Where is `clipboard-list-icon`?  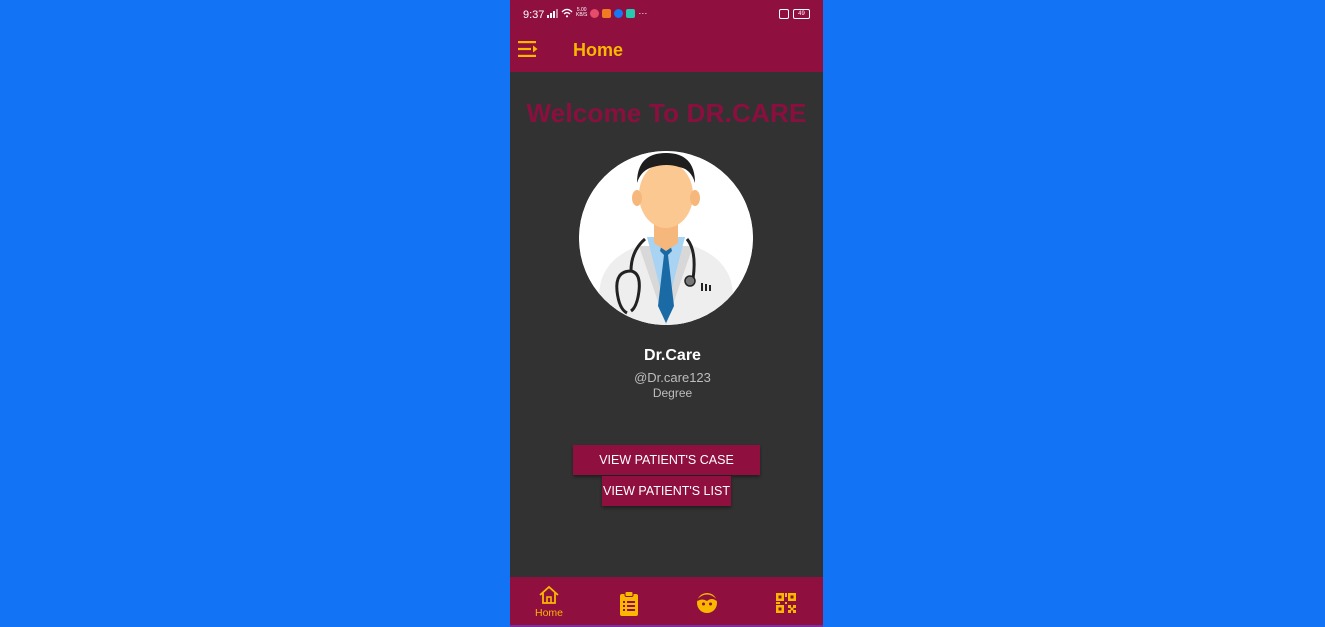 clipboard-list-icon is located at coordinates (629, 603).